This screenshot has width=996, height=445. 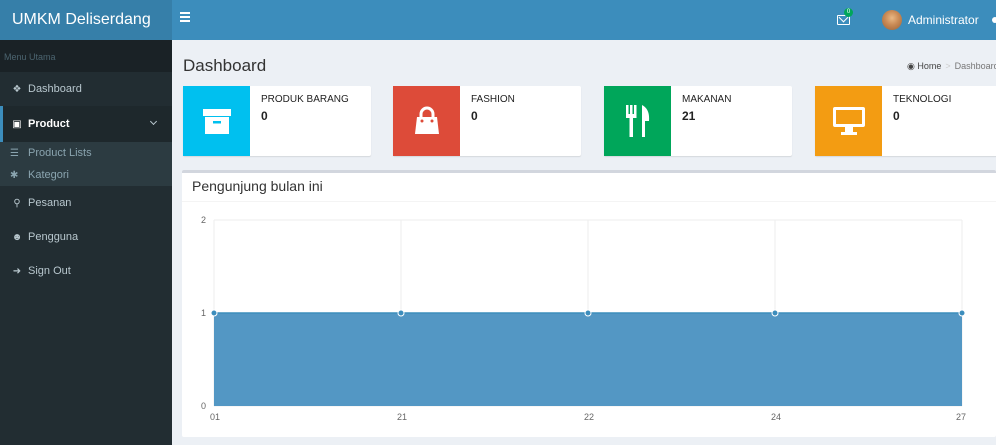 I want to click on menu-header: Menu Utama, so click(x=86, y=56).